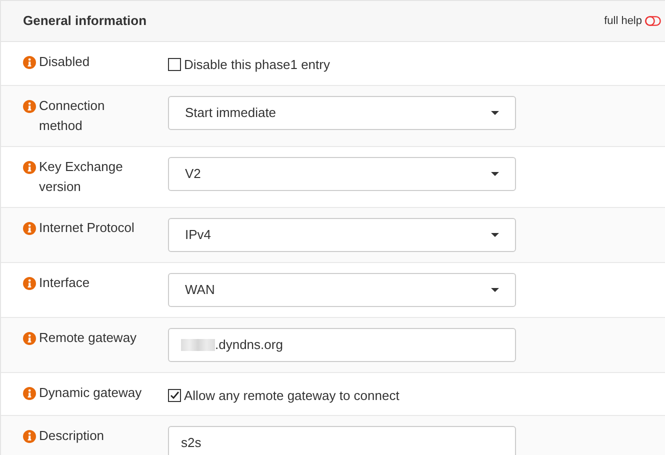 This screenshot has width=665, height=455. Describe the element at coordinates (87, 227) in the screenshot. I see `field-label: Internet Protocol` at that location.